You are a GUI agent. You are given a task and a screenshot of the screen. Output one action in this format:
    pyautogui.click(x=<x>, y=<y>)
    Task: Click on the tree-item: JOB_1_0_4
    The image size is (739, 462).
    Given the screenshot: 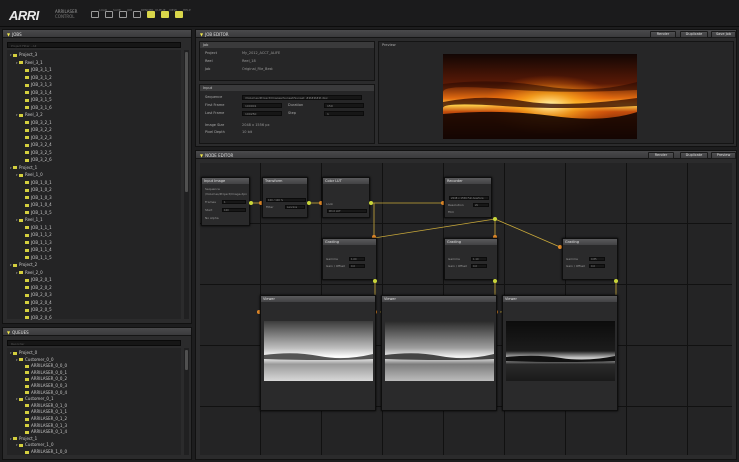 What is the action you would take?
    pyautogui.click(x=37, y=204)
    